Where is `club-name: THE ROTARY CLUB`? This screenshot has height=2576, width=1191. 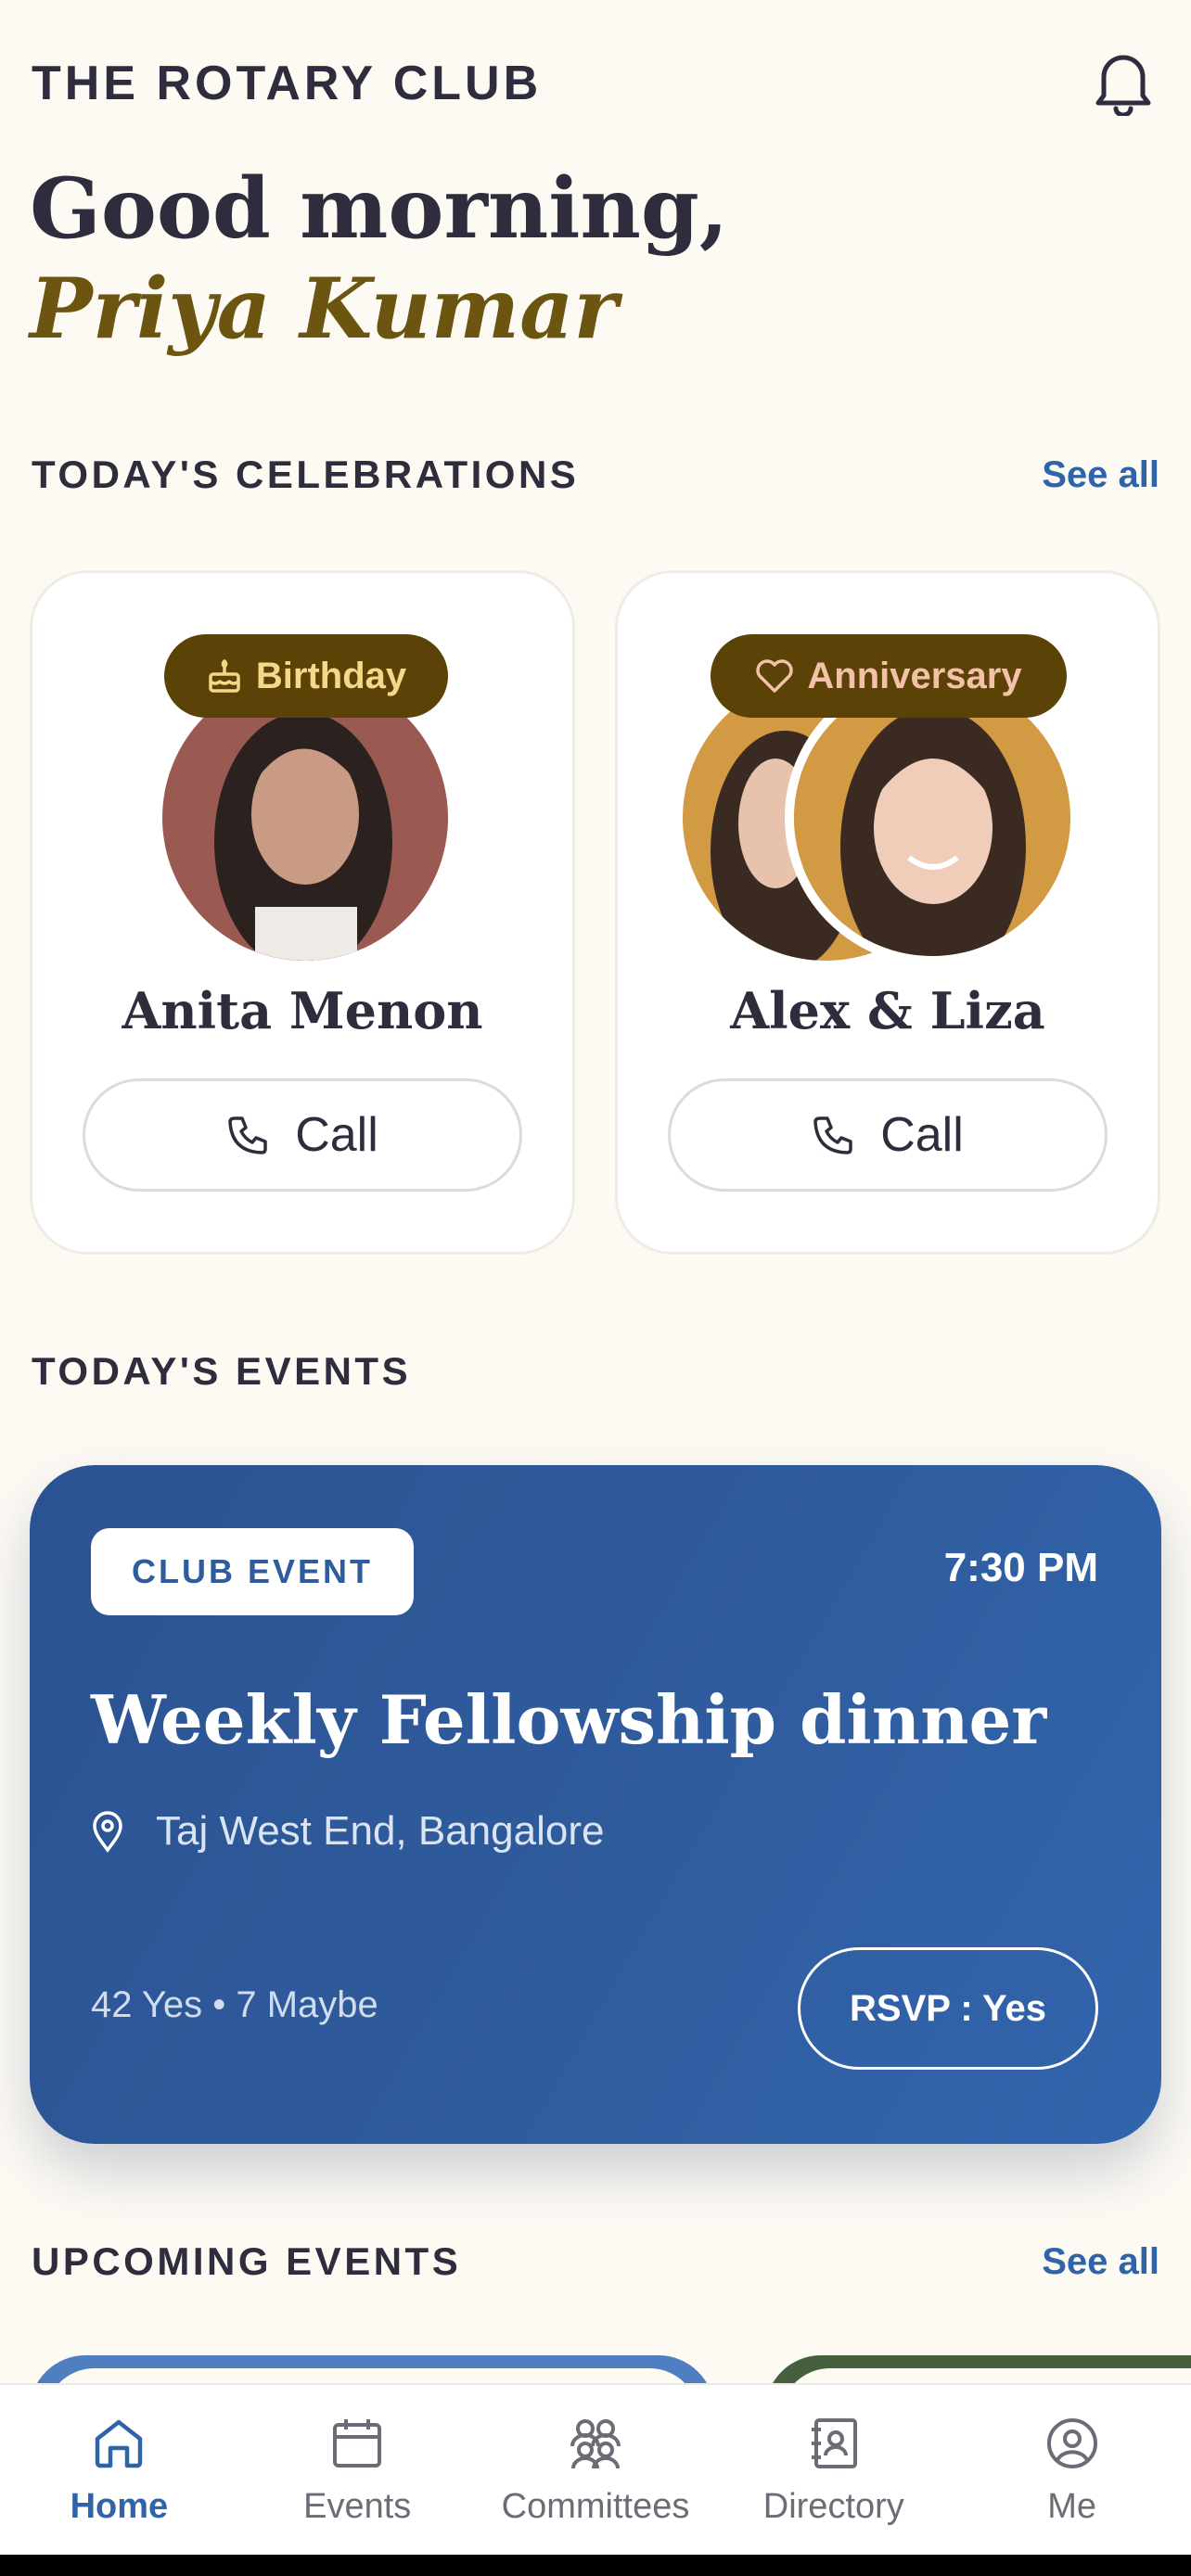 club-name: THE ROTARY CLUB is located at coordinates (287, 84).